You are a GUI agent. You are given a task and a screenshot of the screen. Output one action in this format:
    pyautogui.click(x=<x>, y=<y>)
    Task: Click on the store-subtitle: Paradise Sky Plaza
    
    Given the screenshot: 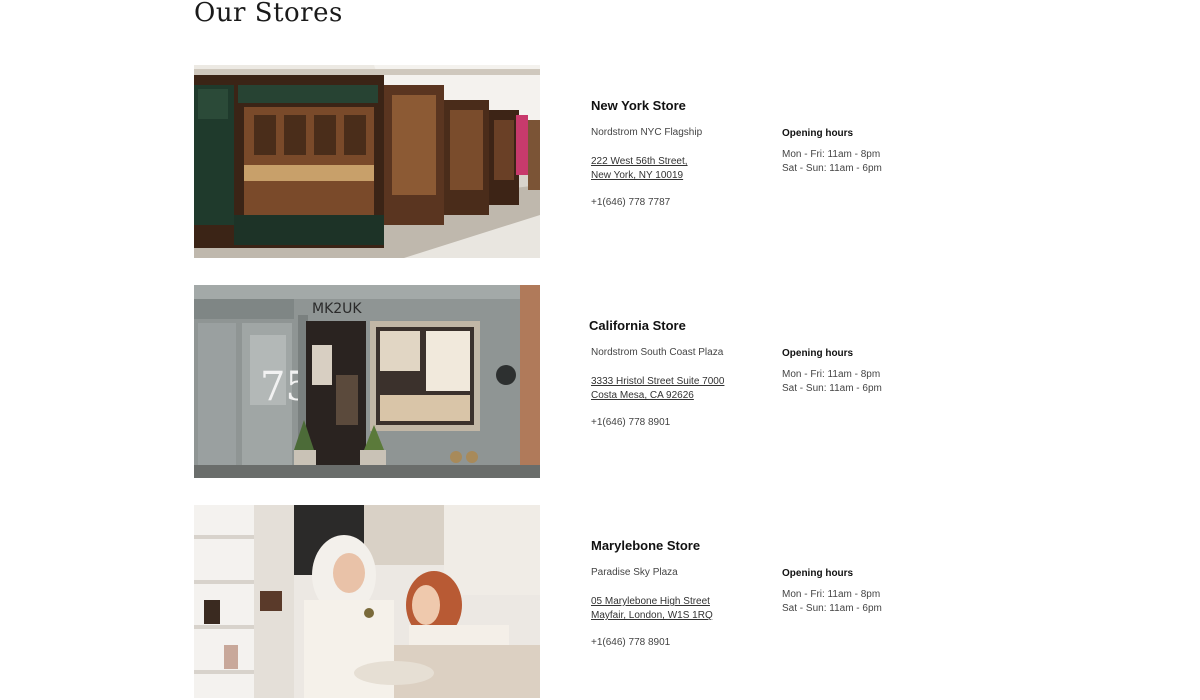 What is the action you would take?
    pyautogui.click(x=634, y=572)
    